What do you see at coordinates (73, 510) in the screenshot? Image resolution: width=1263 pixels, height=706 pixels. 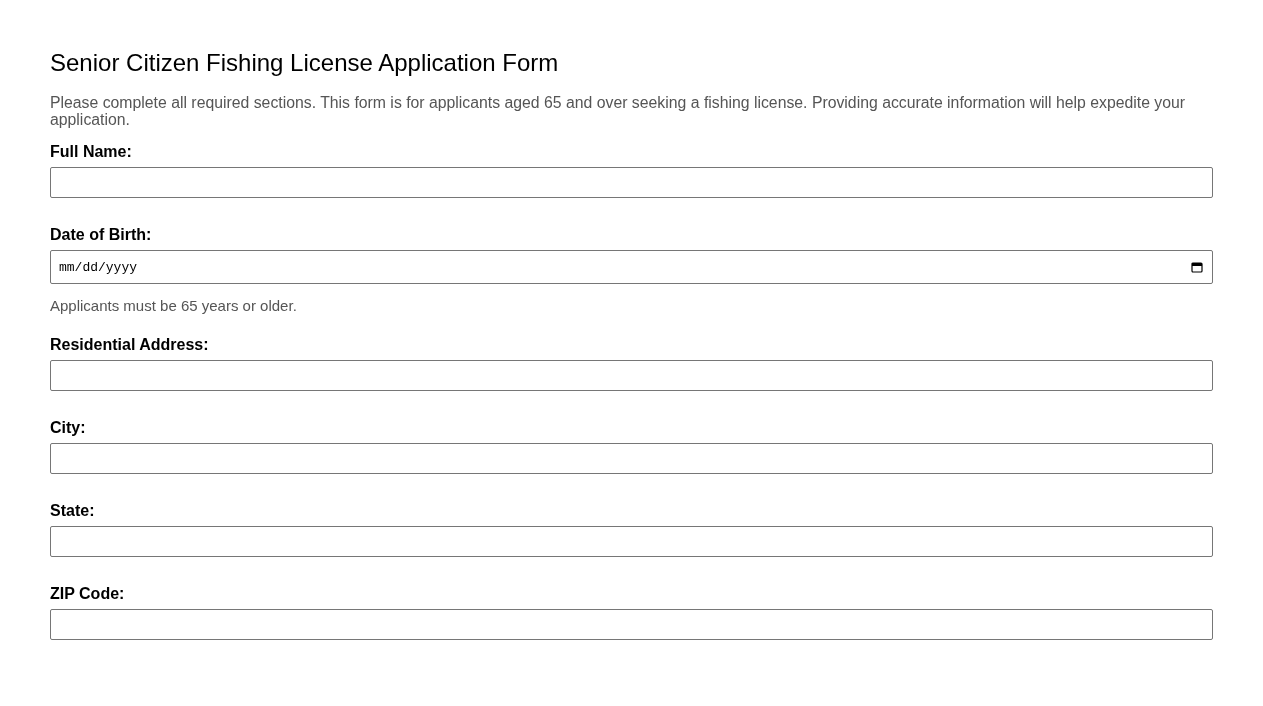 I see `field-label: State:` at bounding box center [73, 510].